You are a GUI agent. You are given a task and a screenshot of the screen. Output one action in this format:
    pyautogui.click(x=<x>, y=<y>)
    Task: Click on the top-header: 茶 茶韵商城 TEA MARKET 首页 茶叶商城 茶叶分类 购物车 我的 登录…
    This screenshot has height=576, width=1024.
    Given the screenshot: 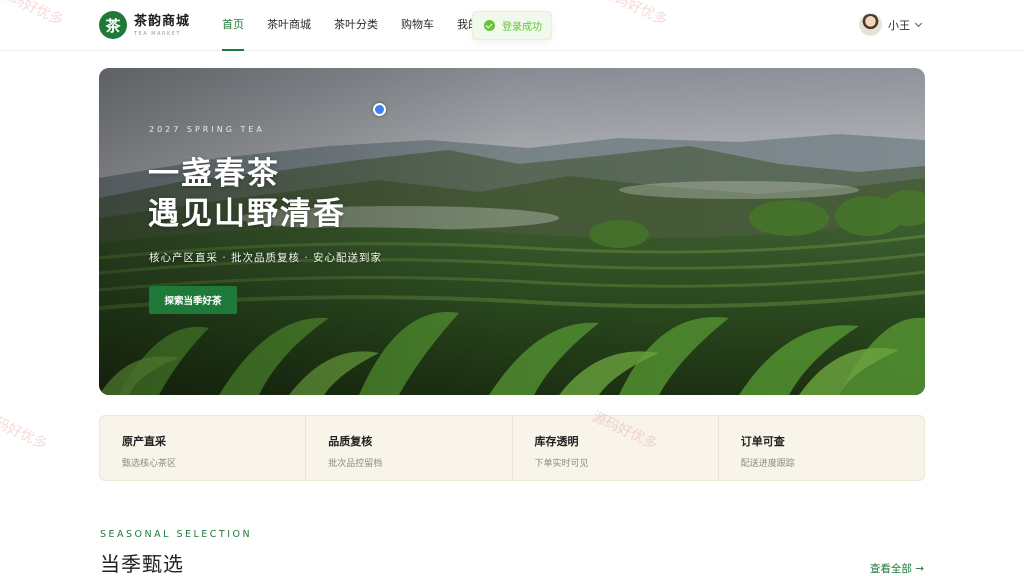 What is the action you would take?
    pyautogui.click(x=512, y=25)
    